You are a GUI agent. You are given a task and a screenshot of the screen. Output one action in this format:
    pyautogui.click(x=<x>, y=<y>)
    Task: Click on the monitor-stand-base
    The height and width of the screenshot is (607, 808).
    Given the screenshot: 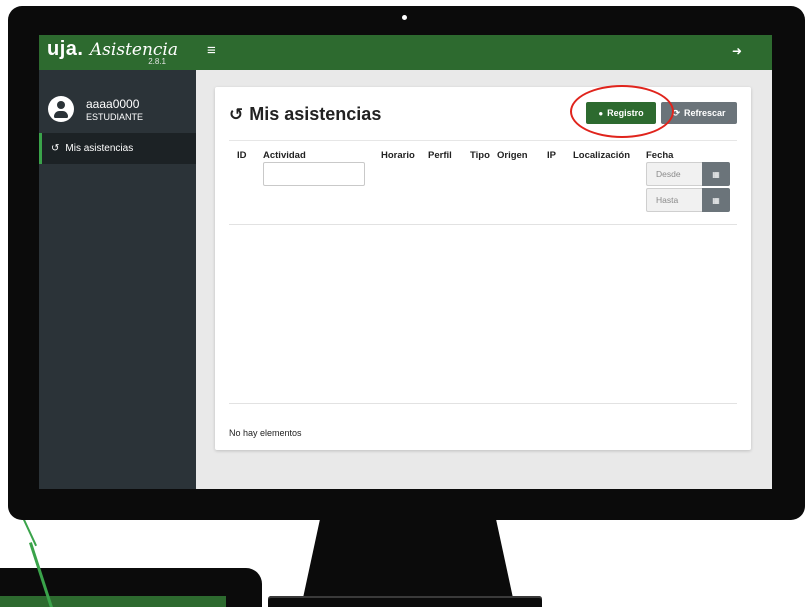 What is the action you would take?
    pyautogui.click(x=405, y=601)
    